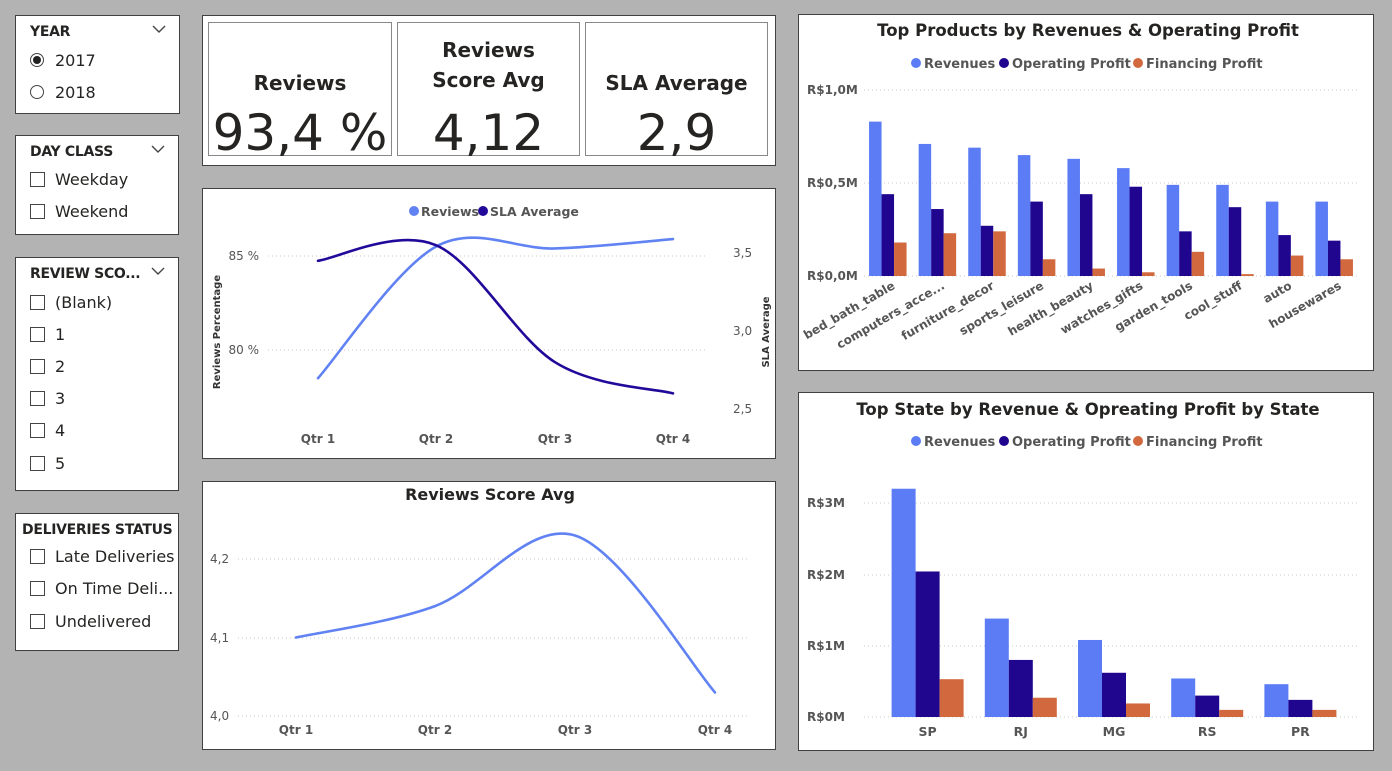 The height and width of the screenshot is (771, 1392). Describe the element at coordinates (1071, 64) in the screenshot. I see `legend-label: Operating Profit` at that location.